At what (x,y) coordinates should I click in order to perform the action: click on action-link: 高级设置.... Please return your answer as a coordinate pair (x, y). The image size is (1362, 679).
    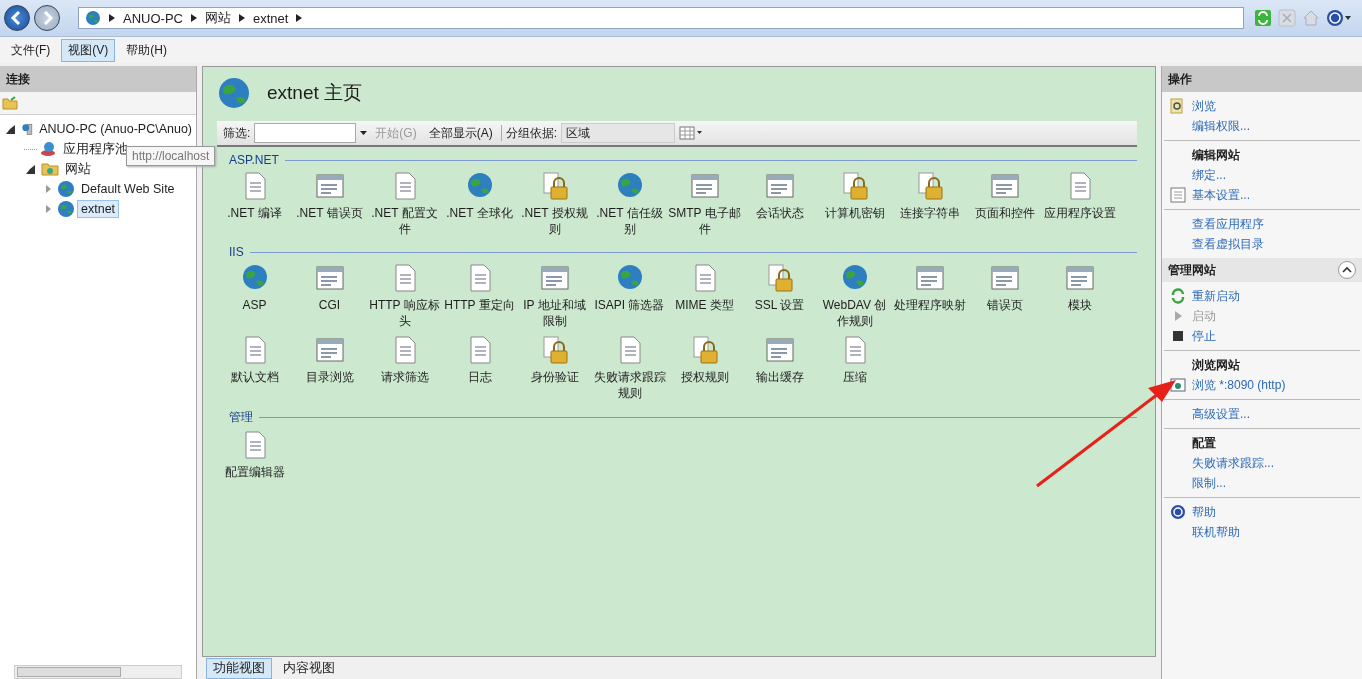
    Looking at the image, I should click on (1221, 414).